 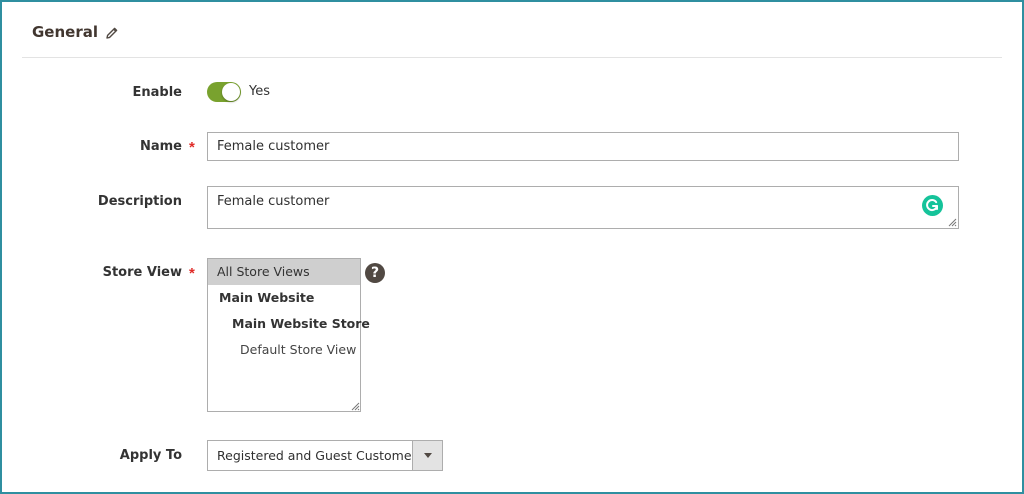 I want to click on section-title: General, so click(x=65, y=32).